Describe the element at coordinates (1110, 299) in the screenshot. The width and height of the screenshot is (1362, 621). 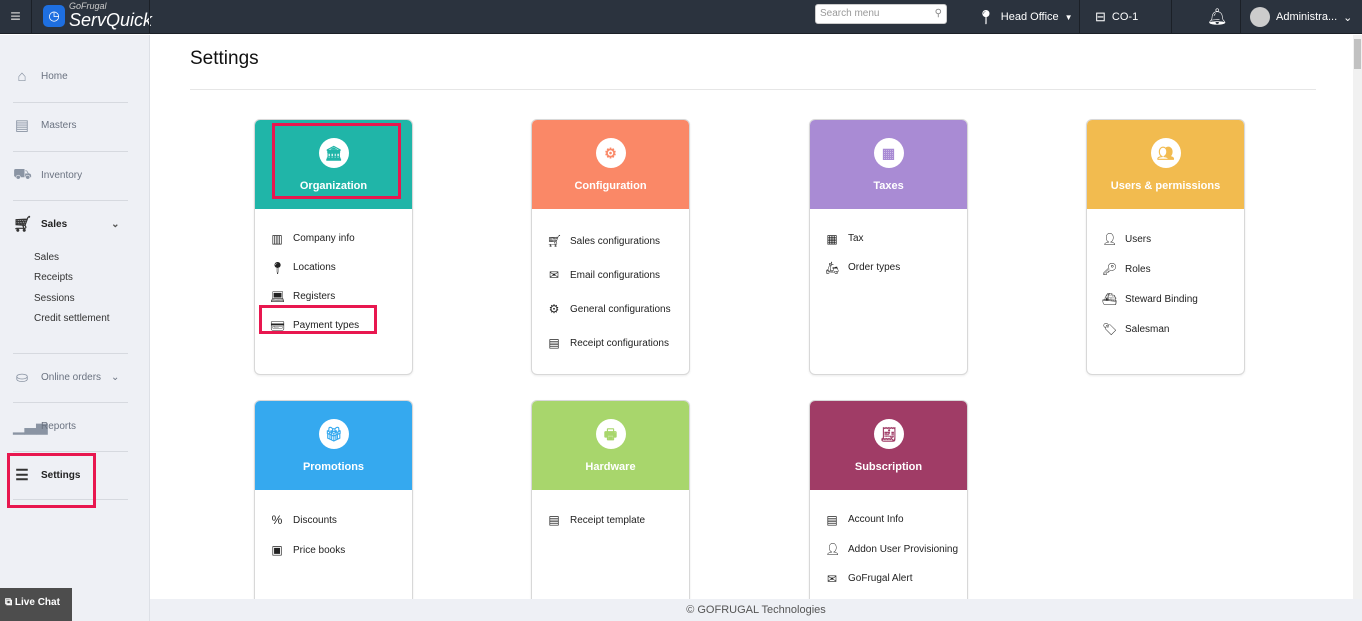
I see `item-icon: ⛴︎` at that location.